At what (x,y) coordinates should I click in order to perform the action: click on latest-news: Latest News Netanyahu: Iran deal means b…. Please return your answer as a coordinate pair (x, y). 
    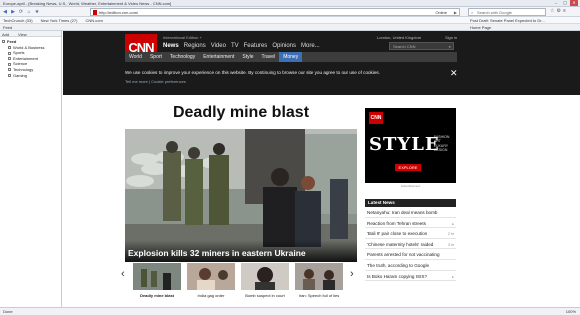
    Looking at the image, I should click on (410, 240).